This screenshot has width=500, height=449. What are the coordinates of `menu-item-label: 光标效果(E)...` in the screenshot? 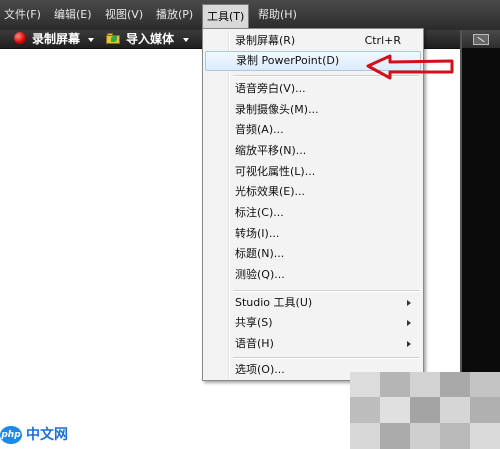 It's located at (270, 191).